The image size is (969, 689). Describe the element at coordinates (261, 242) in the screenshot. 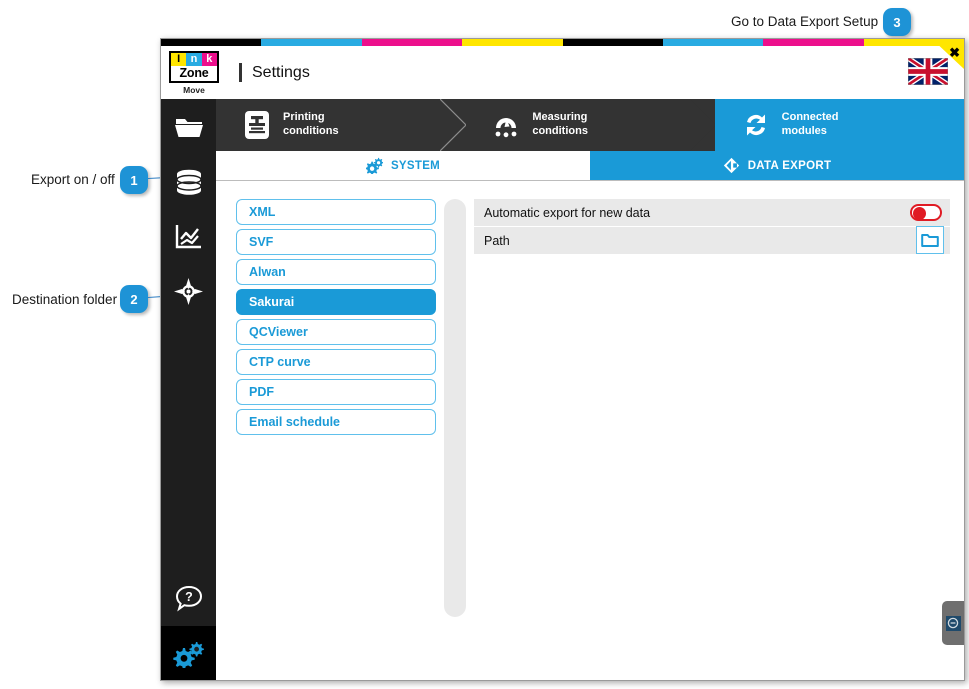

I see `list-item-label: SVF` at that location.